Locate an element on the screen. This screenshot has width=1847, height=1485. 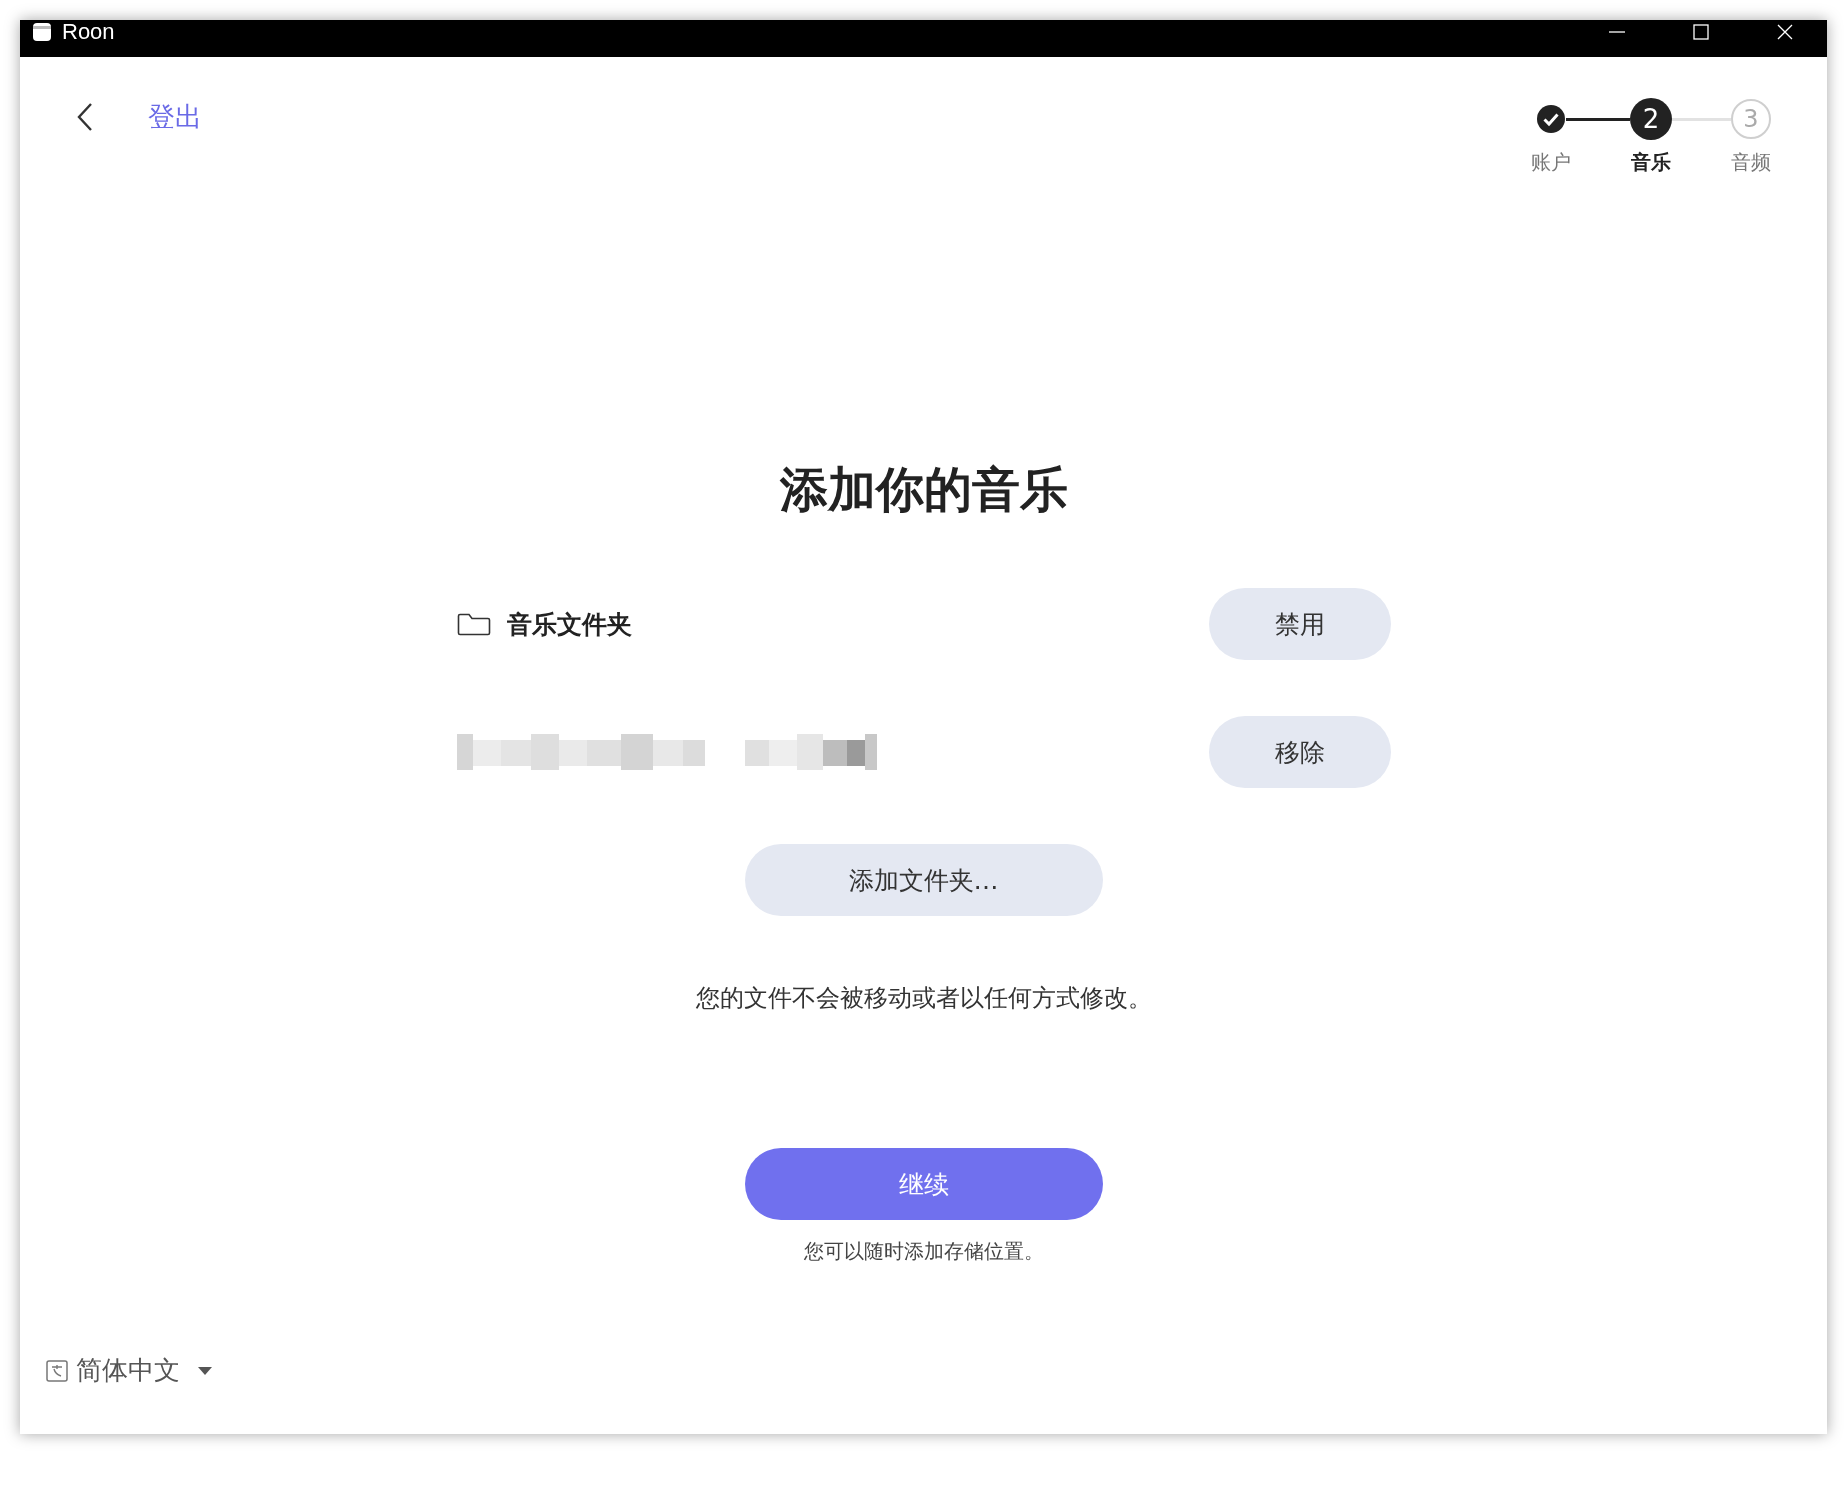
disable-button: 禁用 is located at coordinates (1299, 624).